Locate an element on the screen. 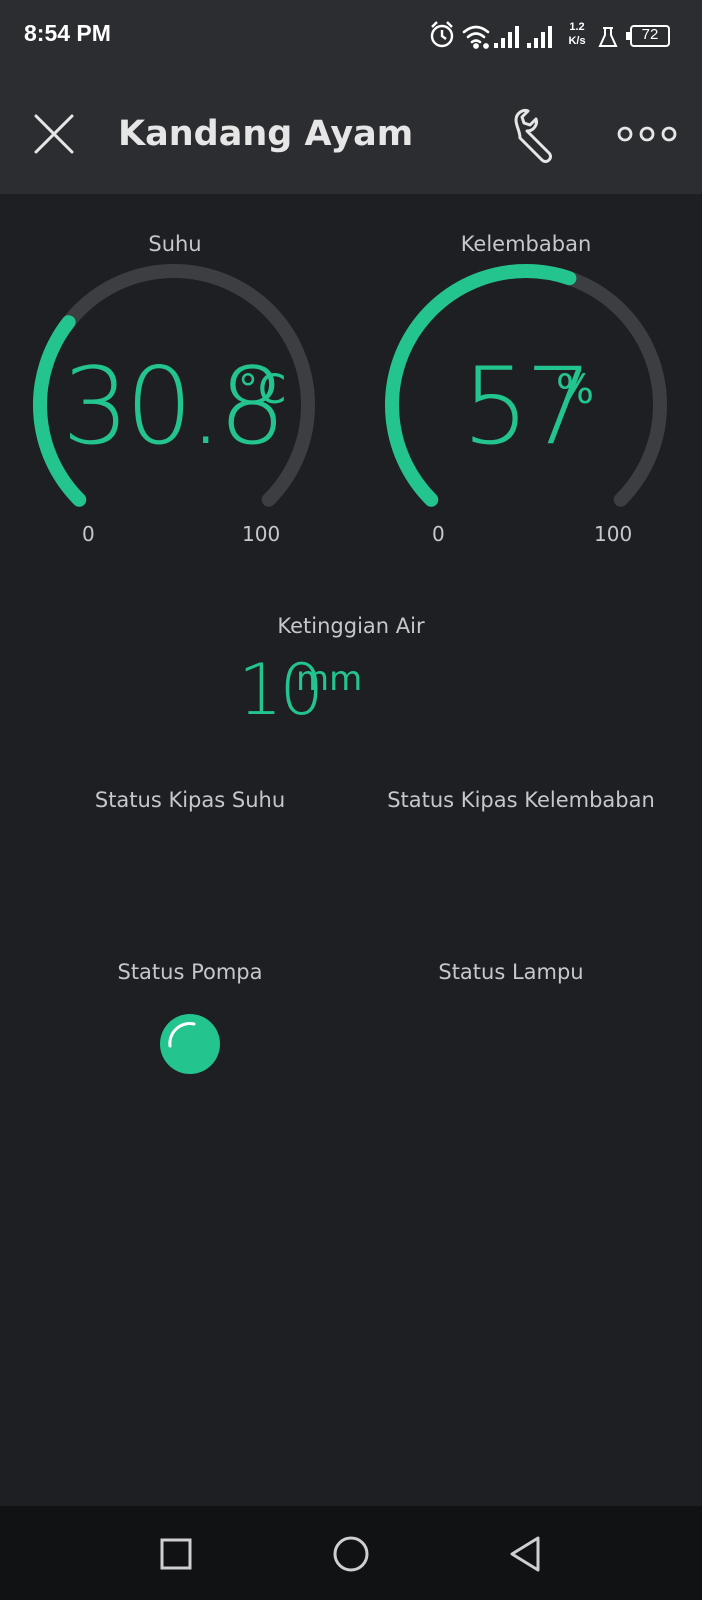  back-button is located at coordinates (526, 1554).